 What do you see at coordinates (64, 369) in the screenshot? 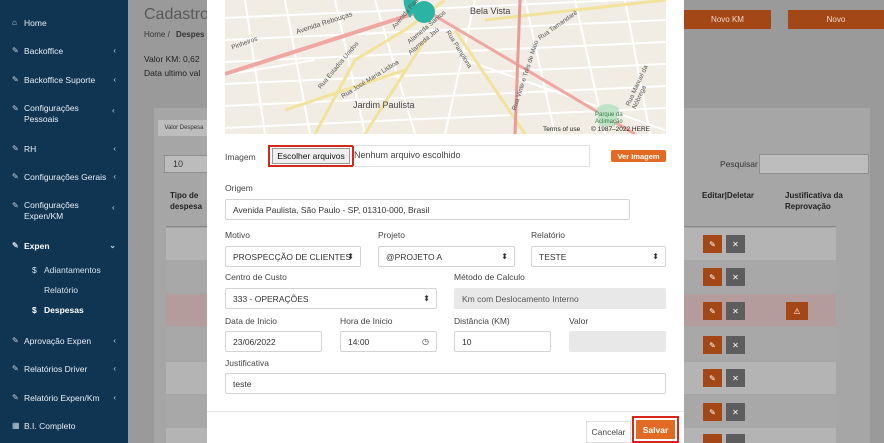
I see `sidebar-item-relatorios-driver: ✎ Relatórios Driver ‹` at bounding box center [64, 369].